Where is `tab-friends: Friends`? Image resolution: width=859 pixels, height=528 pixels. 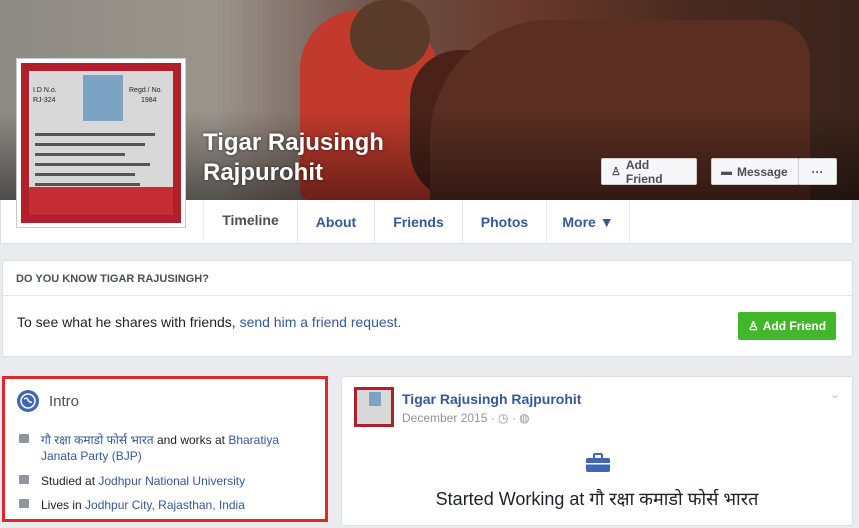 tab-friends: Friends is located at coordinates (418, 221).